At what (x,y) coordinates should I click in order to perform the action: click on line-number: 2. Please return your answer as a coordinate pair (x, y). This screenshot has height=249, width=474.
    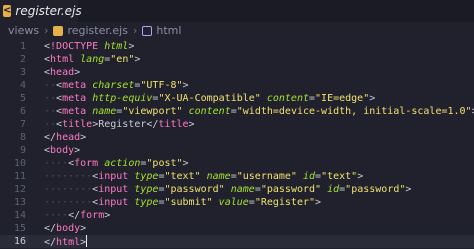
    Looking at the image, I should click on (22, 59).